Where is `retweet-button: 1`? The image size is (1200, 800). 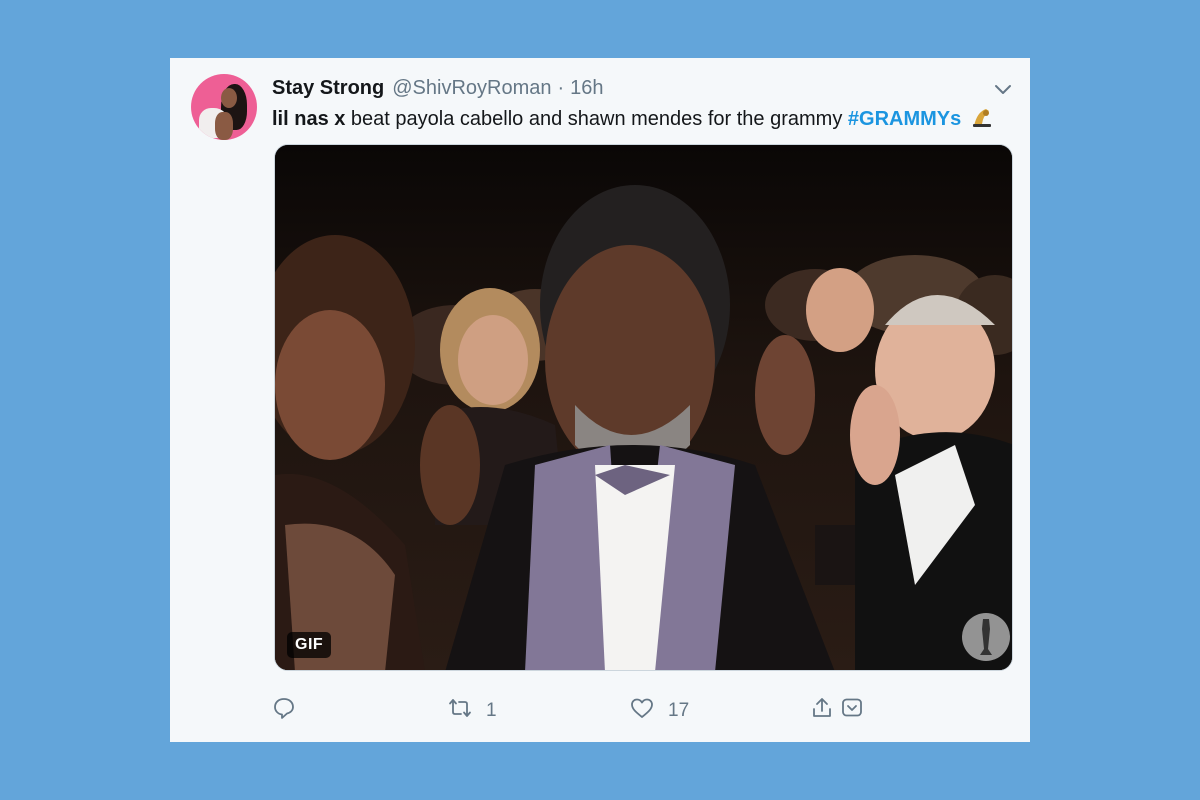
retweet-button: 1 is located at coordinates (472, 711).